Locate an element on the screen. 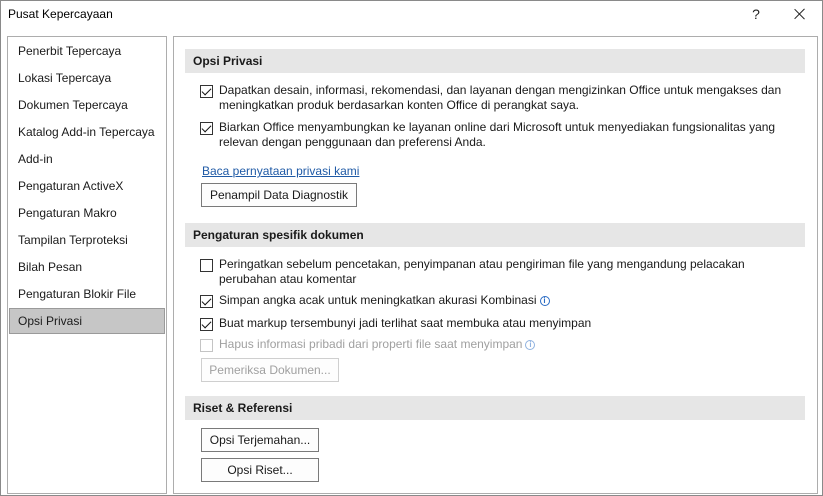 The image size is (823, 496). section-header-privacy: Opsi Privasi is located at coordinates (495, 61).